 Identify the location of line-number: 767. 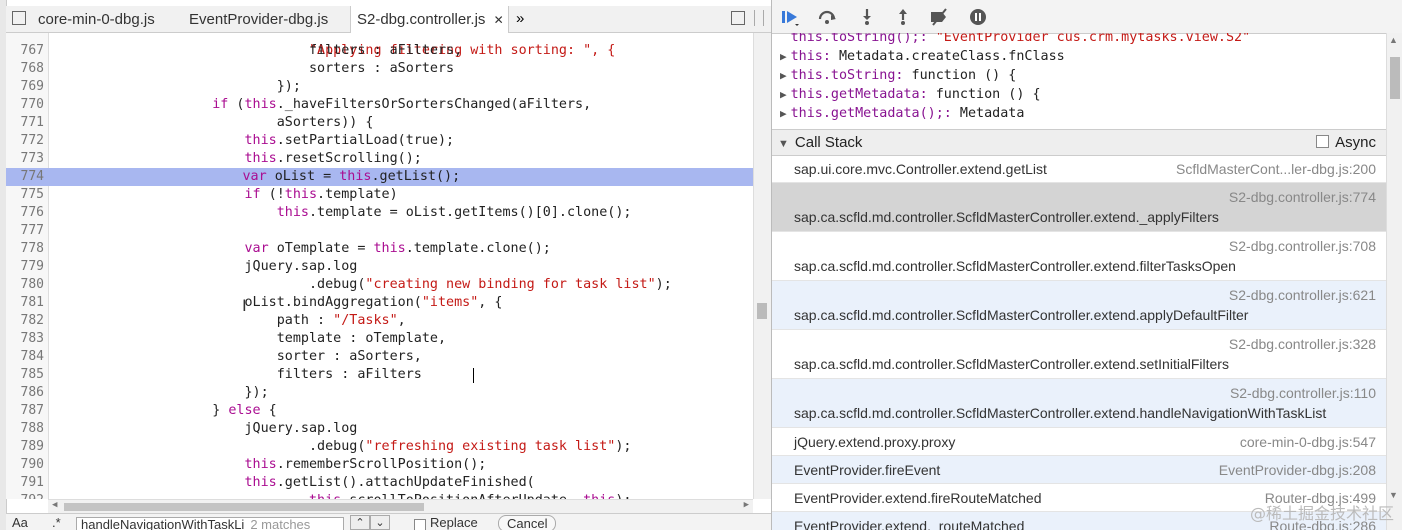
(25, 51).